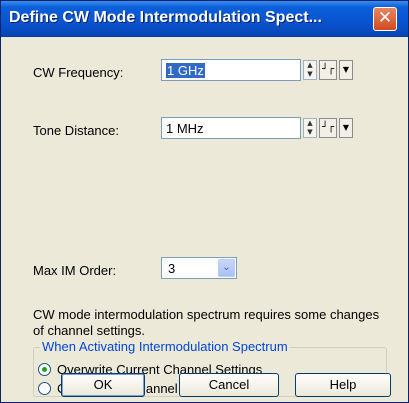 This screenshot has height=403, width=409. I want to click on cancel-button: Cancel, so click(229, 385).